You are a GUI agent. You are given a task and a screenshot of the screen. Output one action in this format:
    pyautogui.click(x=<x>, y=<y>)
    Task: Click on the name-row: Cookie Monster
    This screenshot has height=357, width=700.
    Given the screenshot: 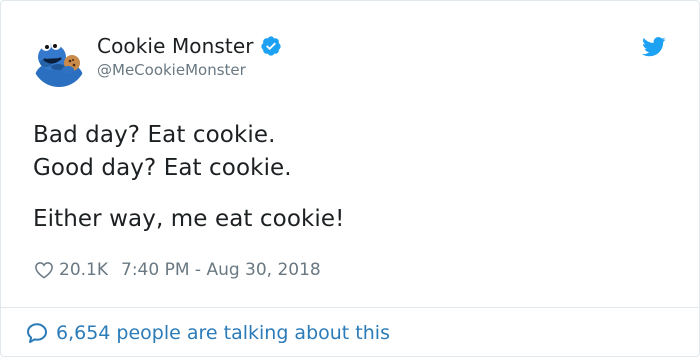 What is the action you would take?
    pyautogui.click(x=189, y=46)
    